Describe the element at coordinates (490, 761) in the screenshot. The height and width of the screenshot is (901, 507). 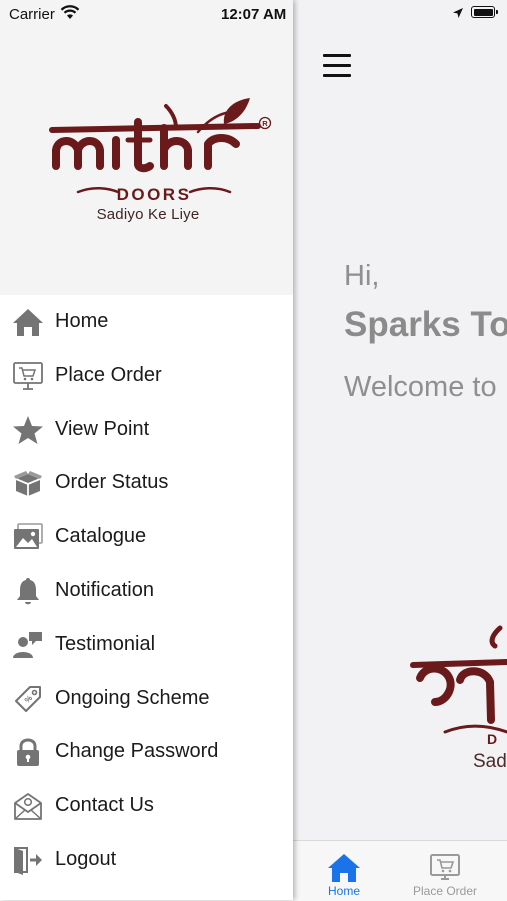
I see `brand-tagline-partial: Sadi` at that location.